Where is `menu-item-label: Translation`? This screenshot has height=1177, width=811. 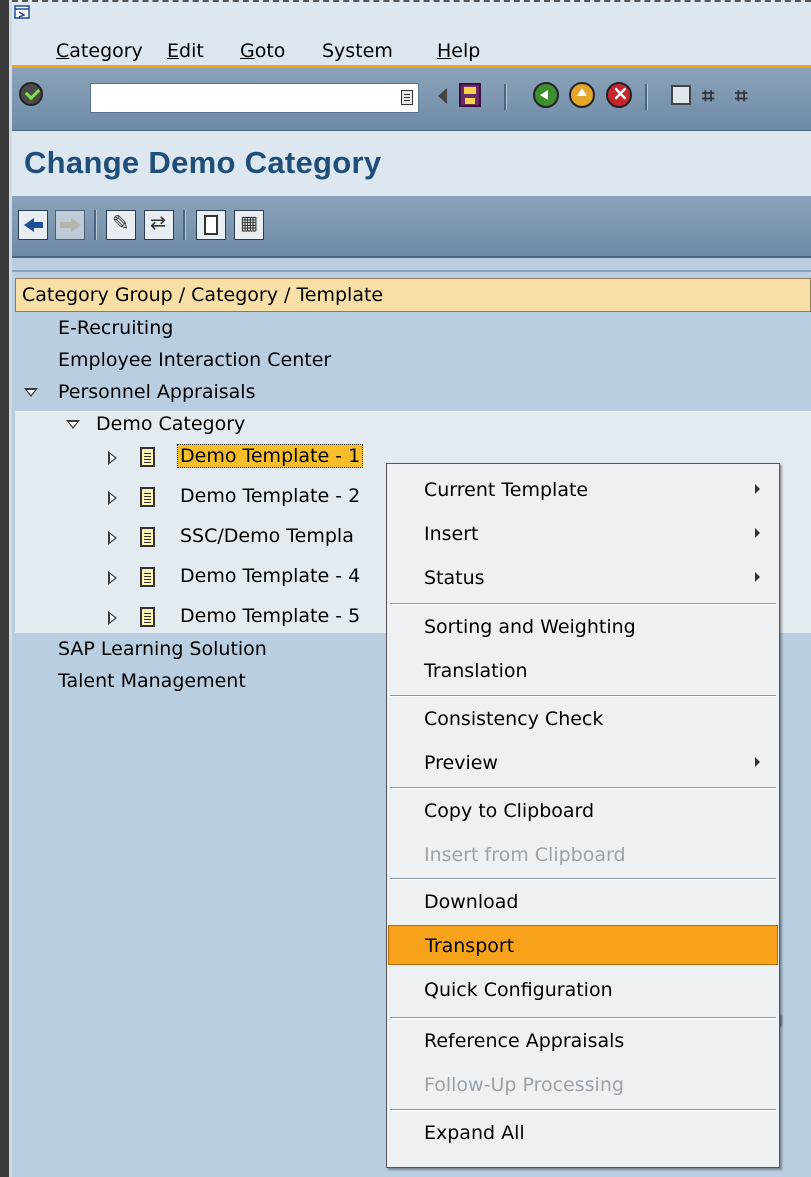 menu-item-label: Translation is located at coordinates (476, 671).